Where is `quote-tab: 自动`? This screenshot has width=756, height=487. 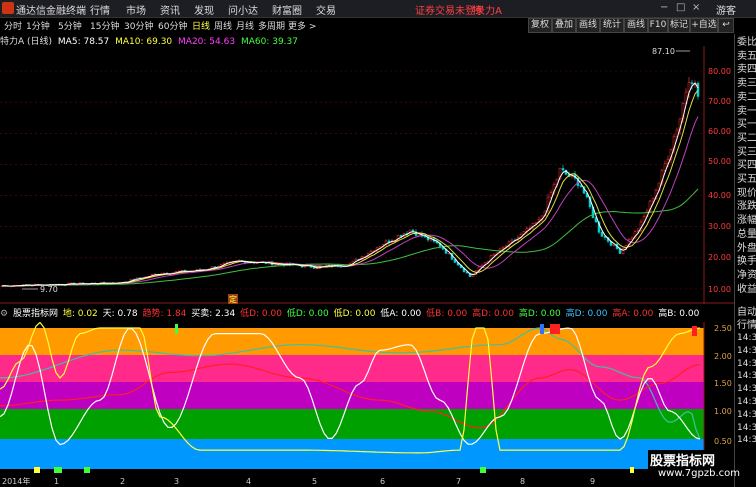 quote-tab: 自动 is located at coordinates (746, 312).